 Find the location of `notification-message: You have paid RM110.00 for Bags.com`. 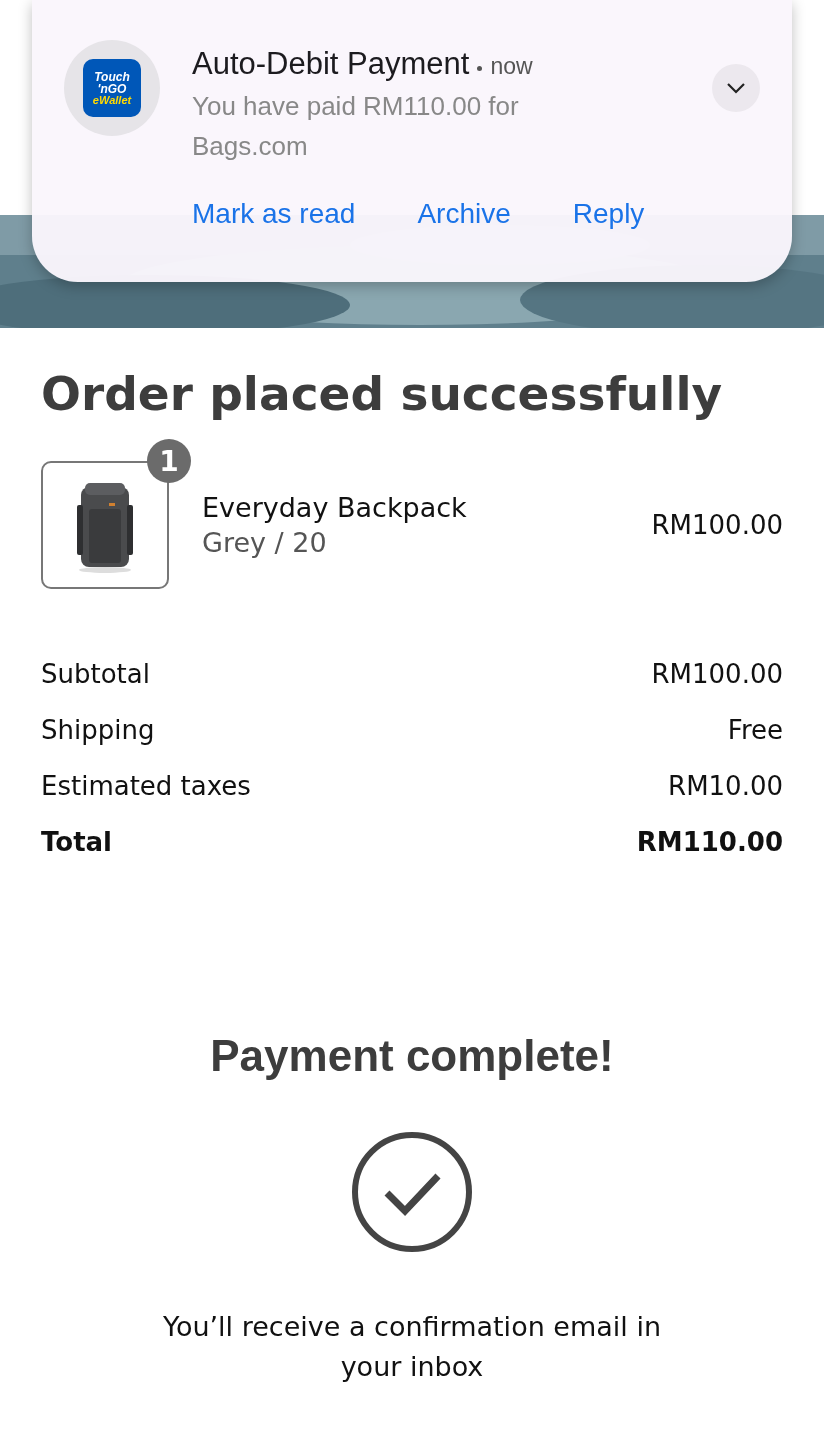

notification-message: You have paid RM110.00 for Bags.com is located at coordinates (356, 126).